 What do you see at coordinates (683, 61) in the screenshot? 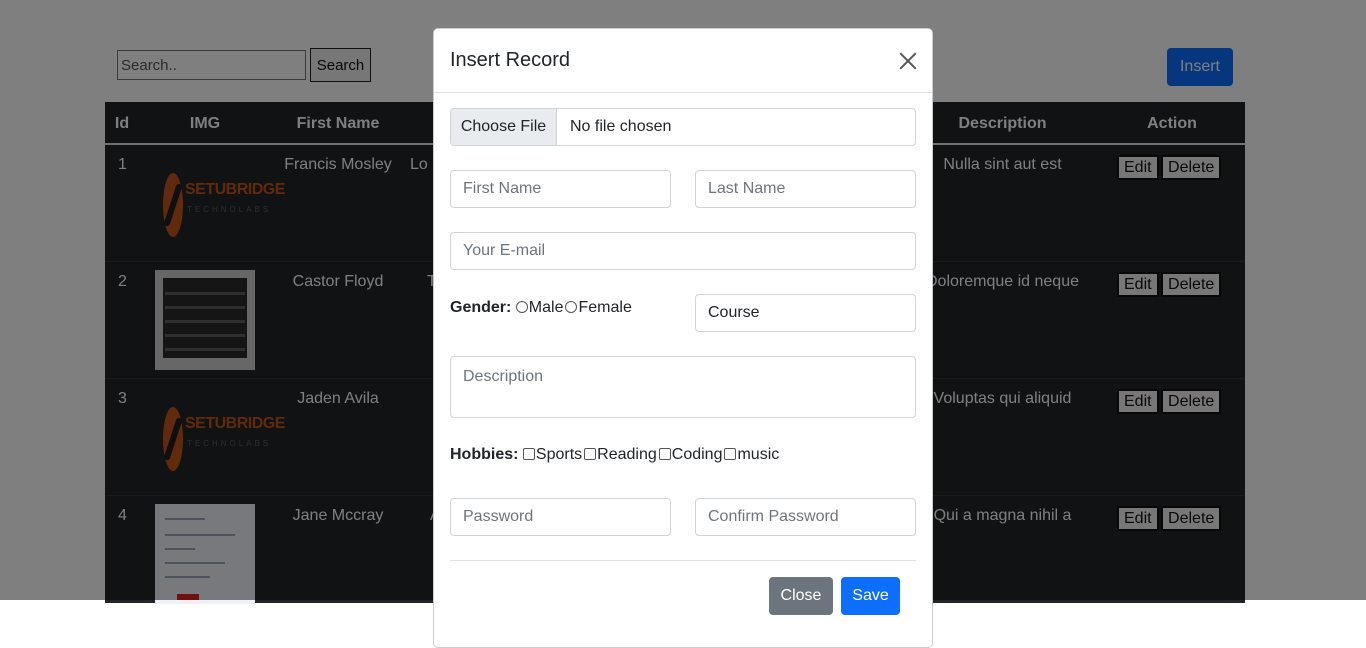
I see `modal-header: Insert Record` at bounding box center [683, 61].